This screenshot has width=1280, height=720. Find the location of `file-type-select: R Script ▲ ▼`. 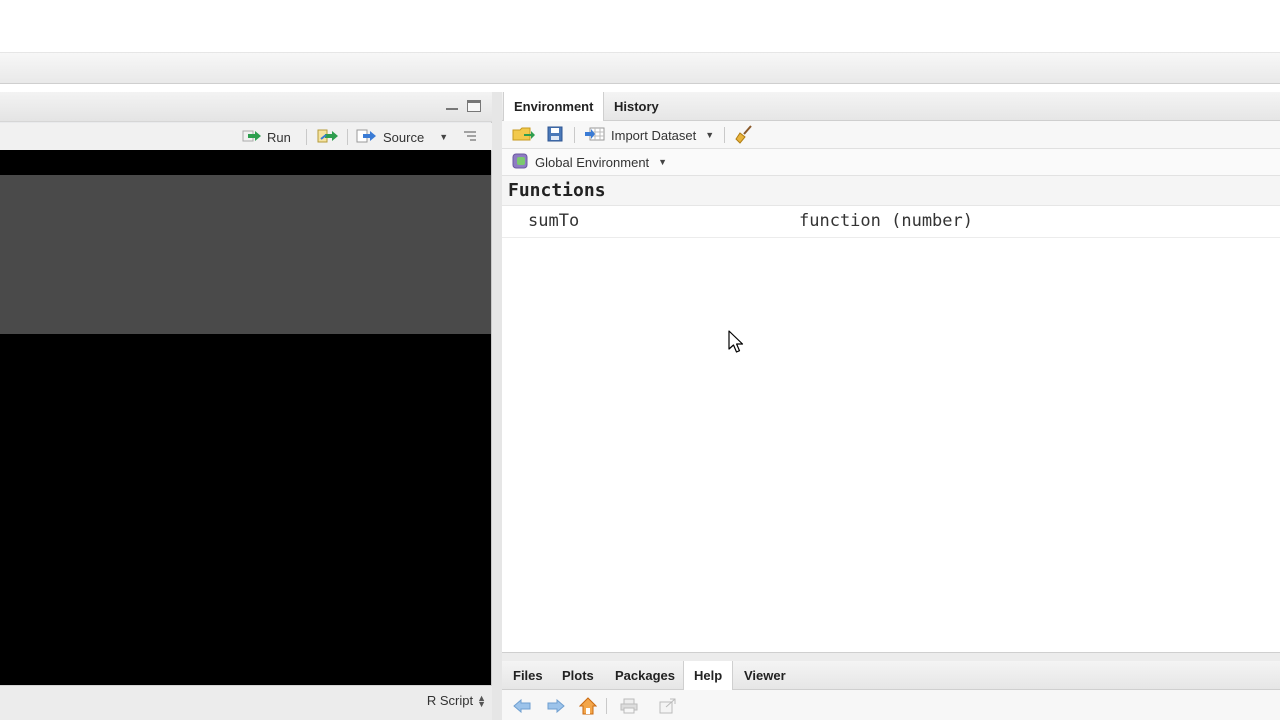

file-type-select: R Script ▲ ▼ is located at coordinates (456, 700).